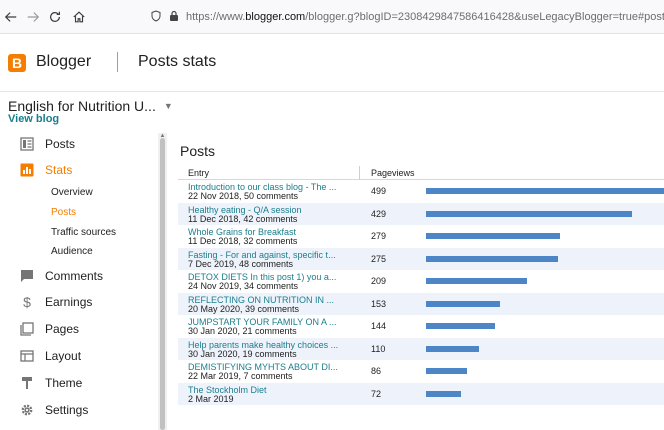 The image size is (664, 430). I want to click on sidebar-item-posts: Posts, so click(75, 144).